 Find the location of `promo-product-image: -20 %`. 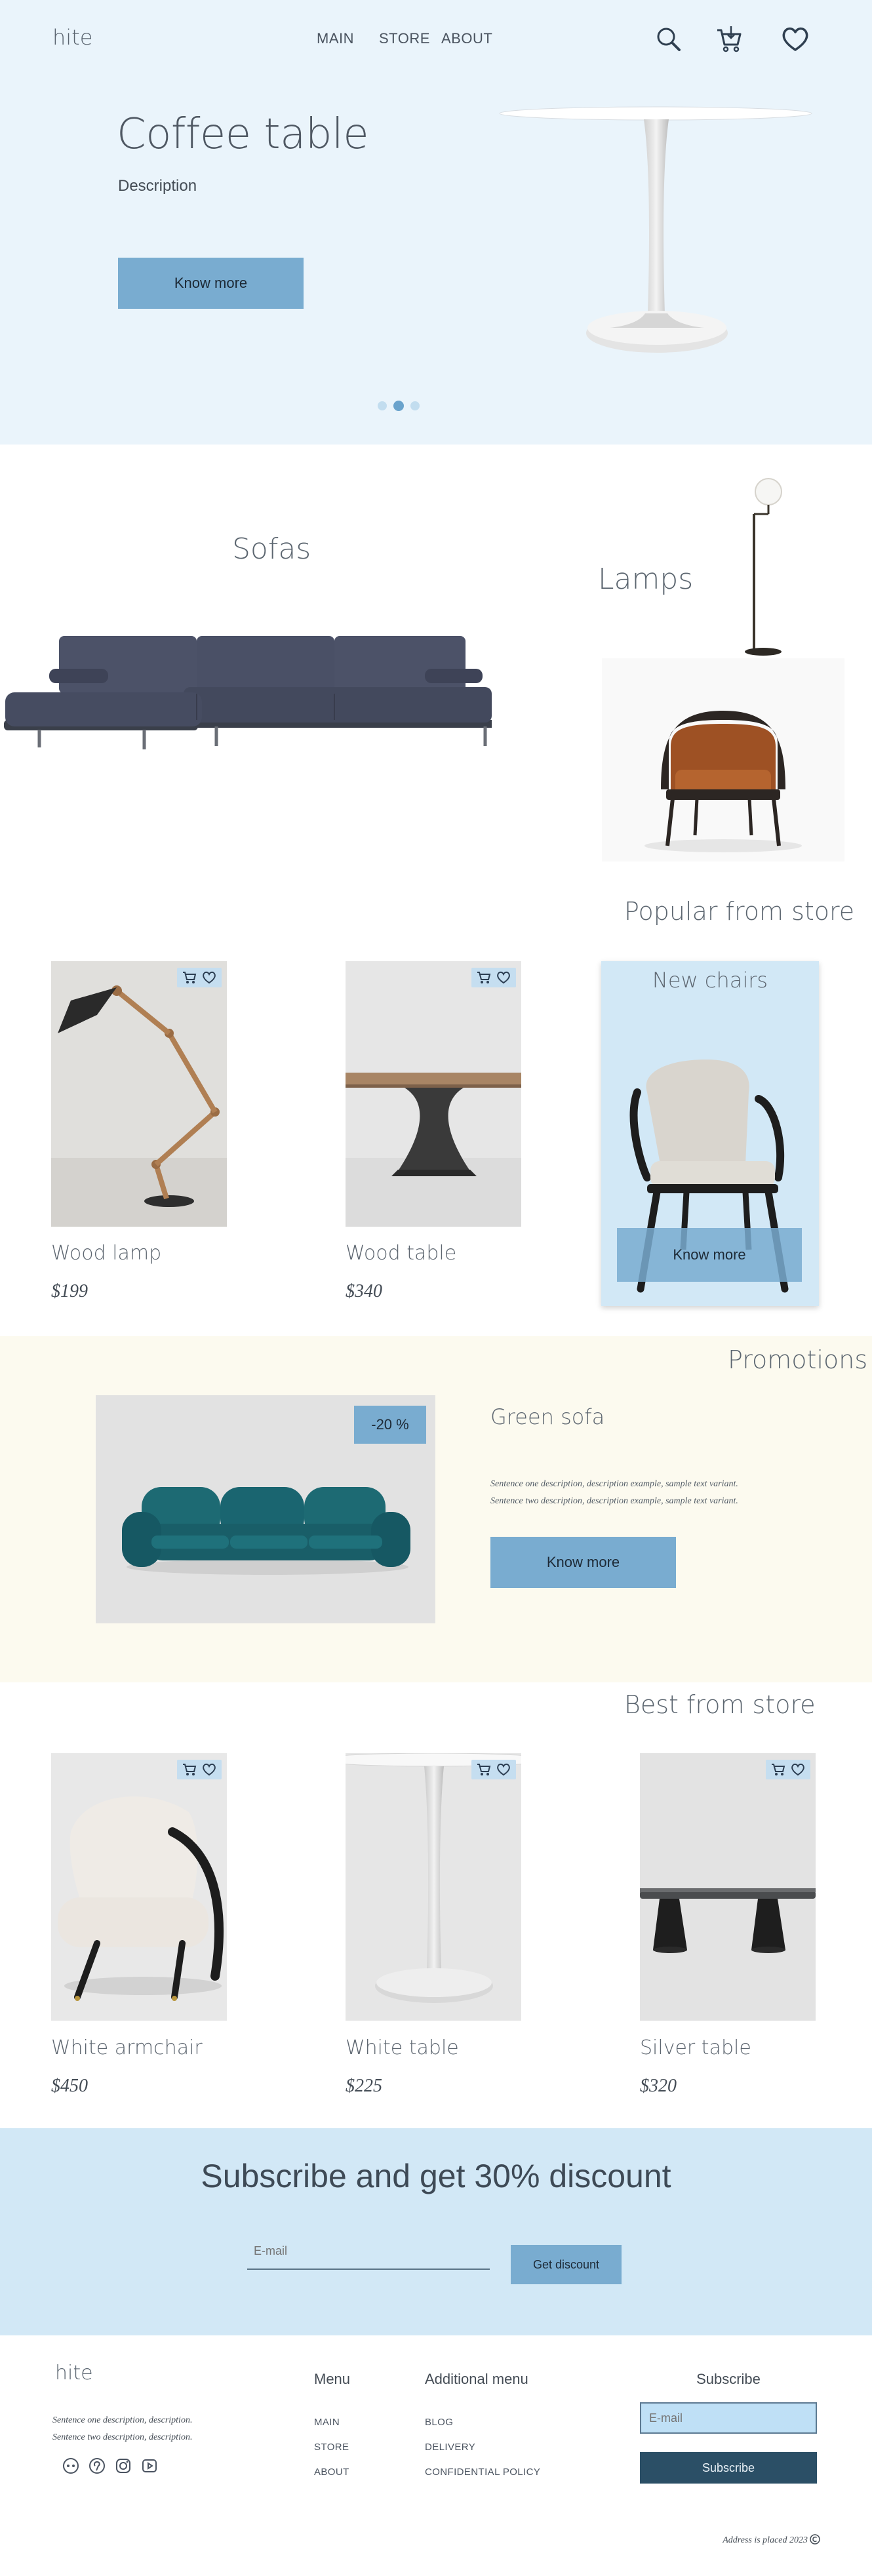

promo-product-image: -20 % is located at coordinates (265, 1509).